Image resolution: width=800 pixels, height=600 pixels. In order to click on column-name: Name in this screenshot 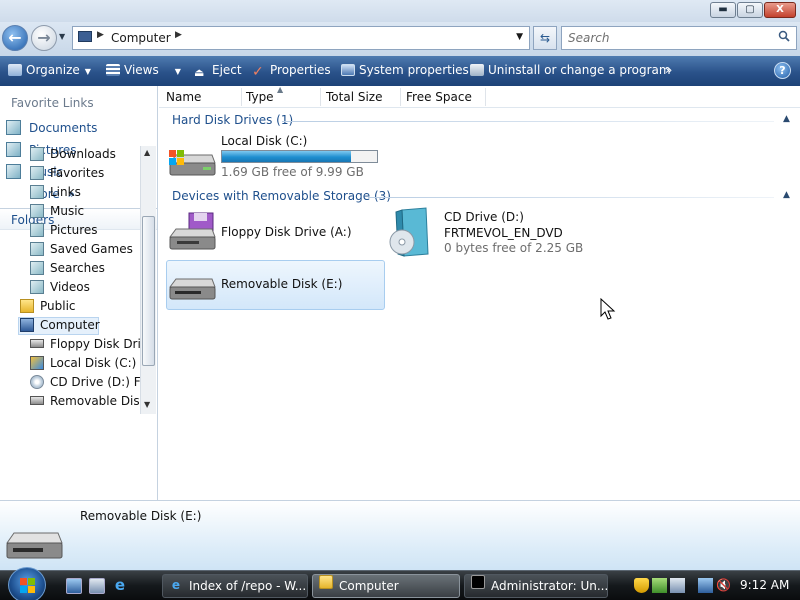, I will do `click(183, 97)`.